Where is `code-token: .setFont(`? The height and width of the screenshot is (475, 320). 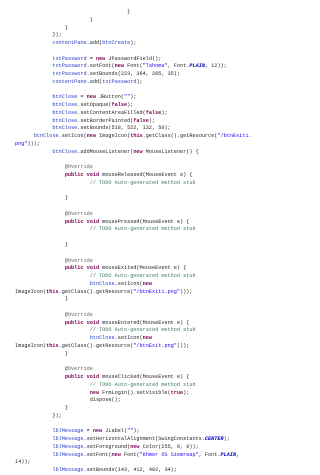 code-token: .setFont( is located at coordinates (100, 66).